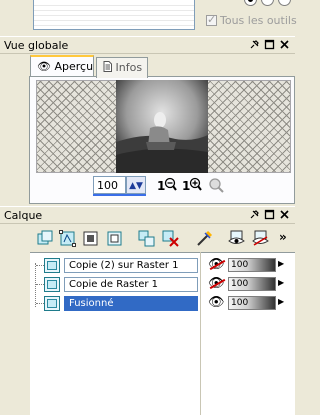 Image resolution: width=320 pixels, height=415 pixels. I want to click on layer-row-selected: Fusionné, so click(115, 303).